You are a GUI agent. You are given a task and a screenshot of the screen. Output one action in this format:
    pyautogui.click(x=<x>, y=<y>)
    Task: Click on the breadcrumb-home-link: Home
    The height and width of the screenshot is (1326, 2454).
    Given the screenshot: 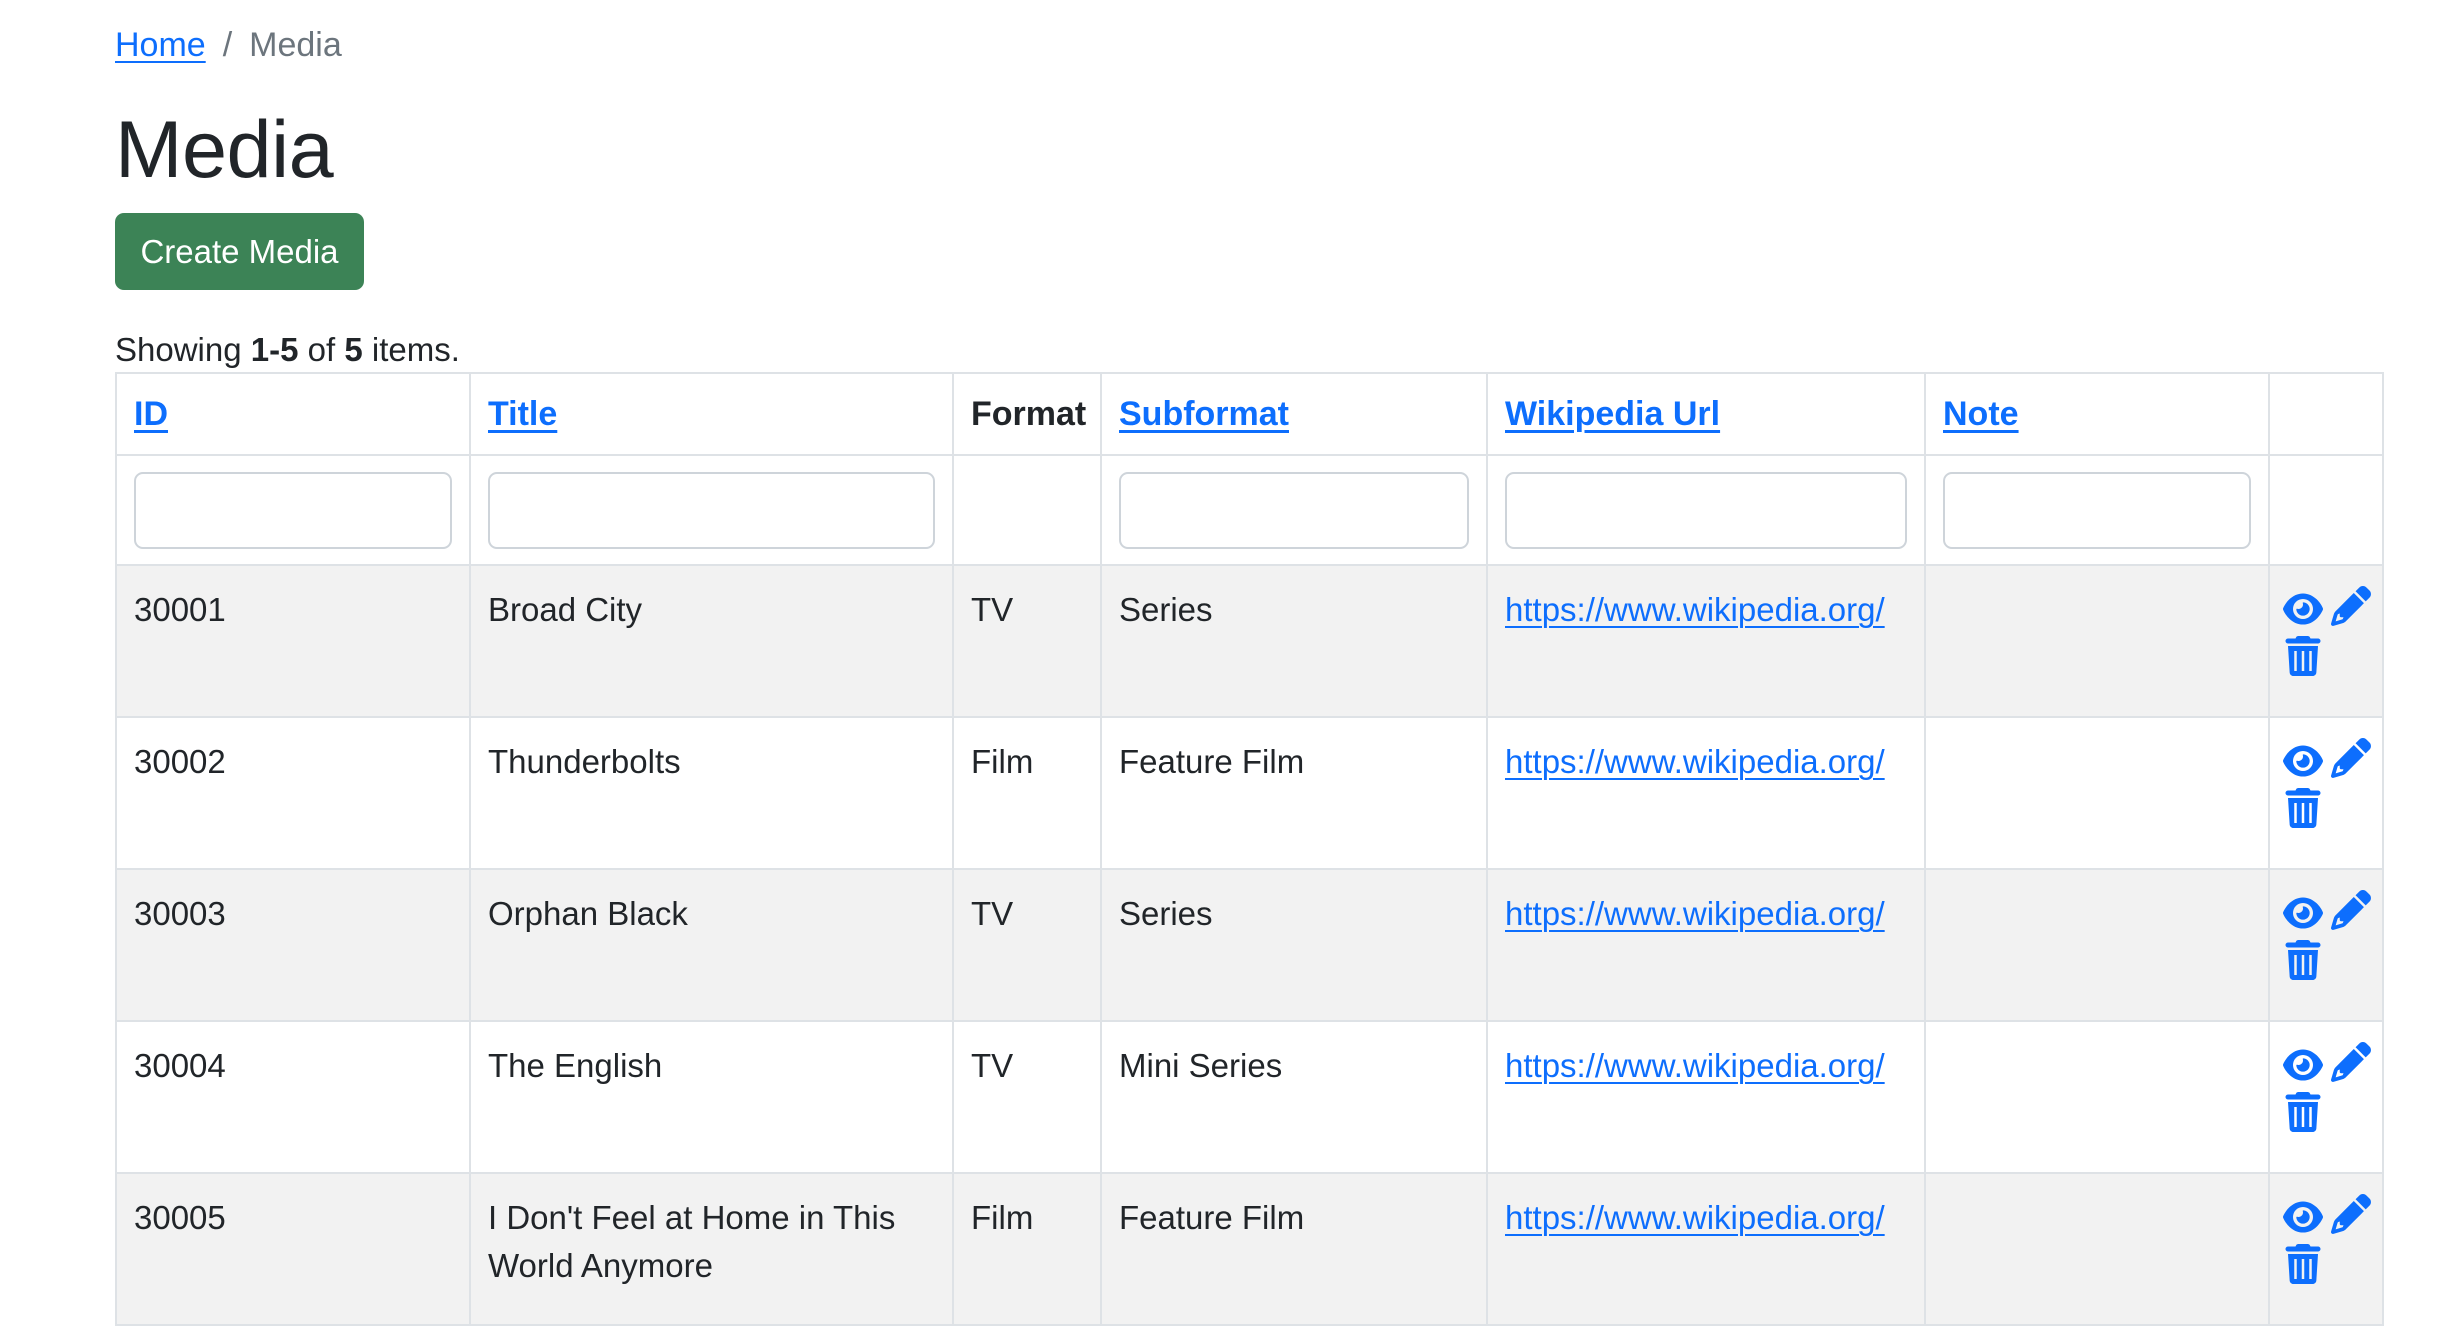 What is the action you would take?
    pyautogui.click(x=160, y=45)
    